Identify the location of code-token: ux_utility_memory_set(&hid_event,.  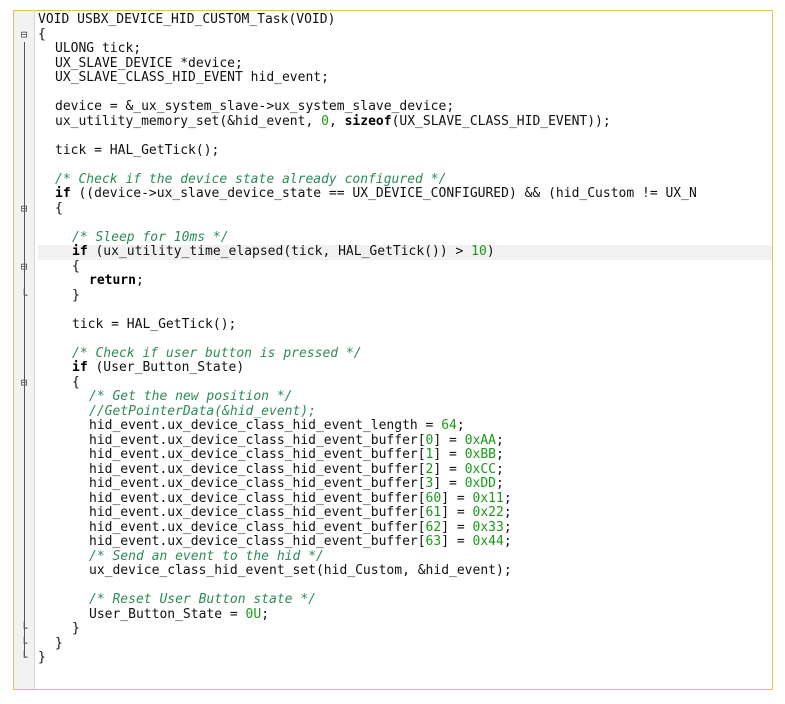
(188, 121).